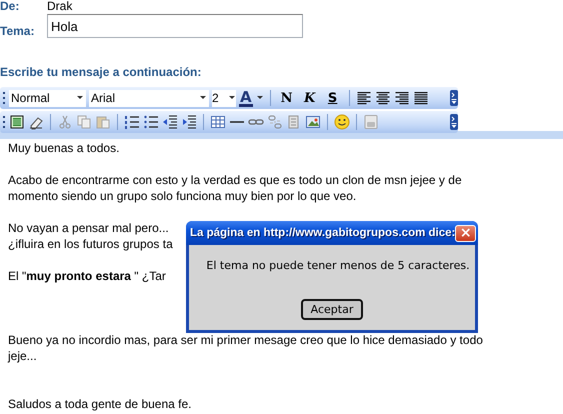  Describe the element at coordinates (286, 98) in the screenshot. I see `bold-button: N` at that location.